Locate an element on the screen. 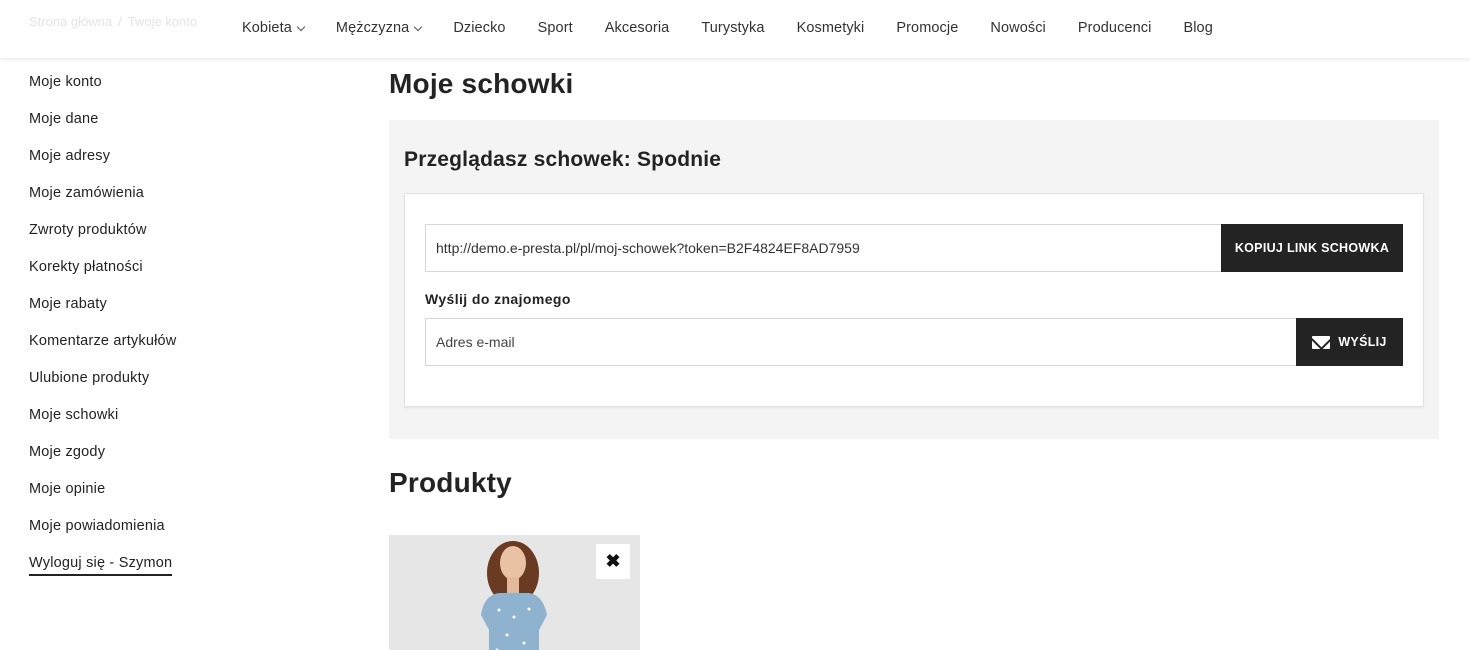 The width and height of the screenshot is (1470, 650). nav-item-akcesoria: Akcesoria is located at coordinates (637, 28).